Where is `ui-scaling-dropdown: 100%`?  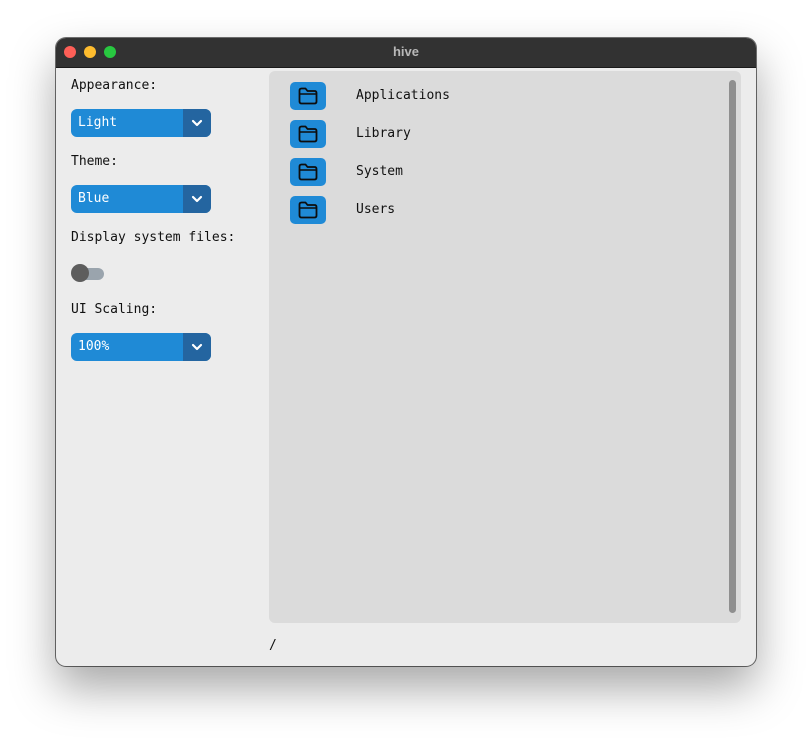 ui-scaling-dropdown: 100% is located at coordinates (141, 347).